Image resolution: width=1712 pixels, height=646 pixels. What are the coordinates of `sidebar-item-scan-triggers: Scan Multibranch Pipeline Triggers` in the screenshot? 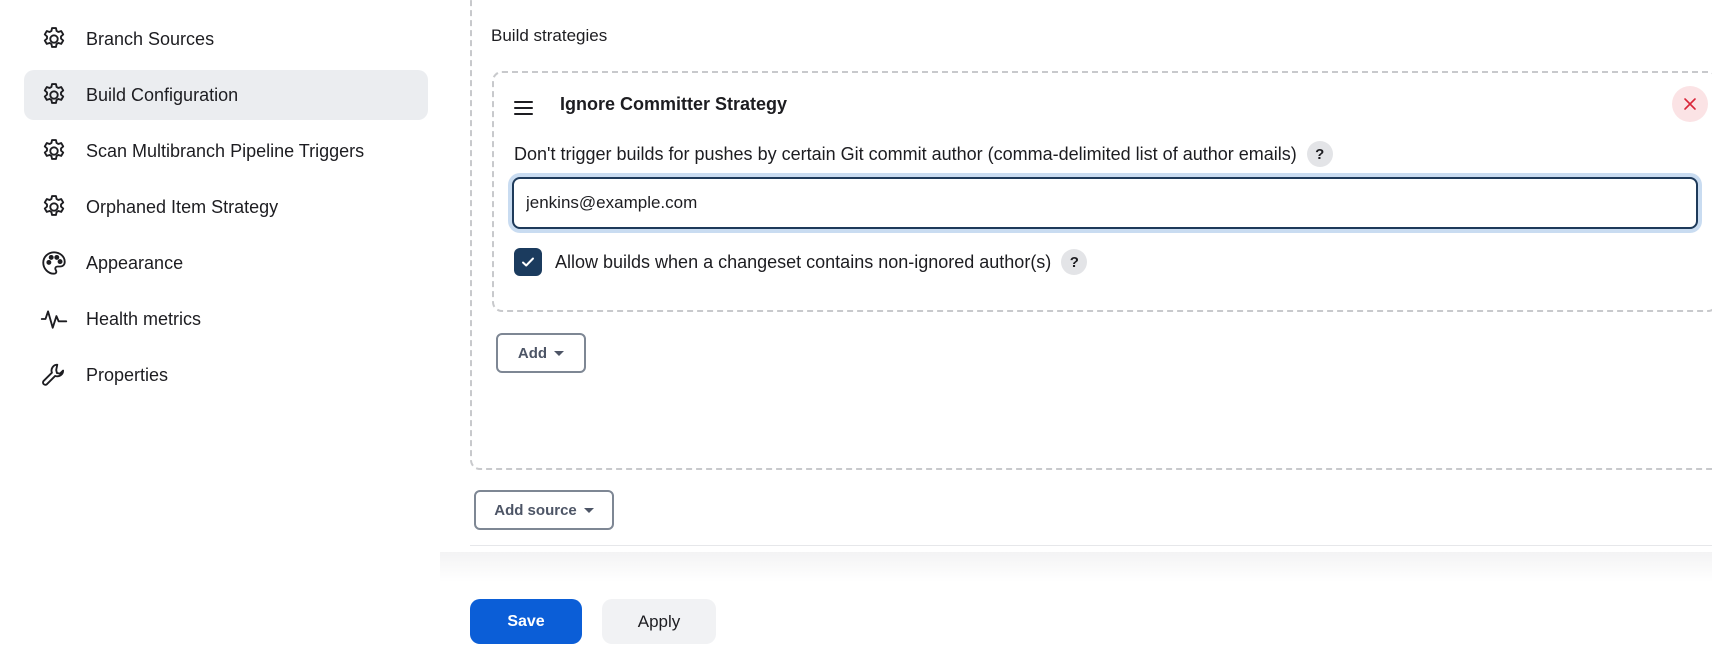 It's located at (226, 151).